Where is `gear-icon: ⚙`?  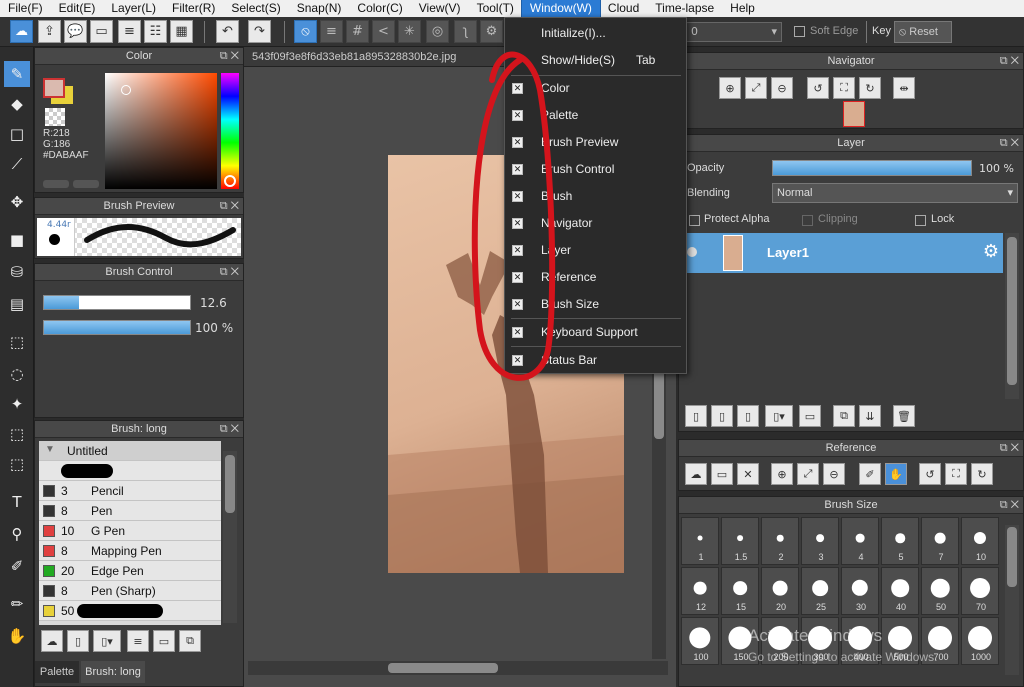
gear-icon: ⚙ is located at coordinates (991, 251).